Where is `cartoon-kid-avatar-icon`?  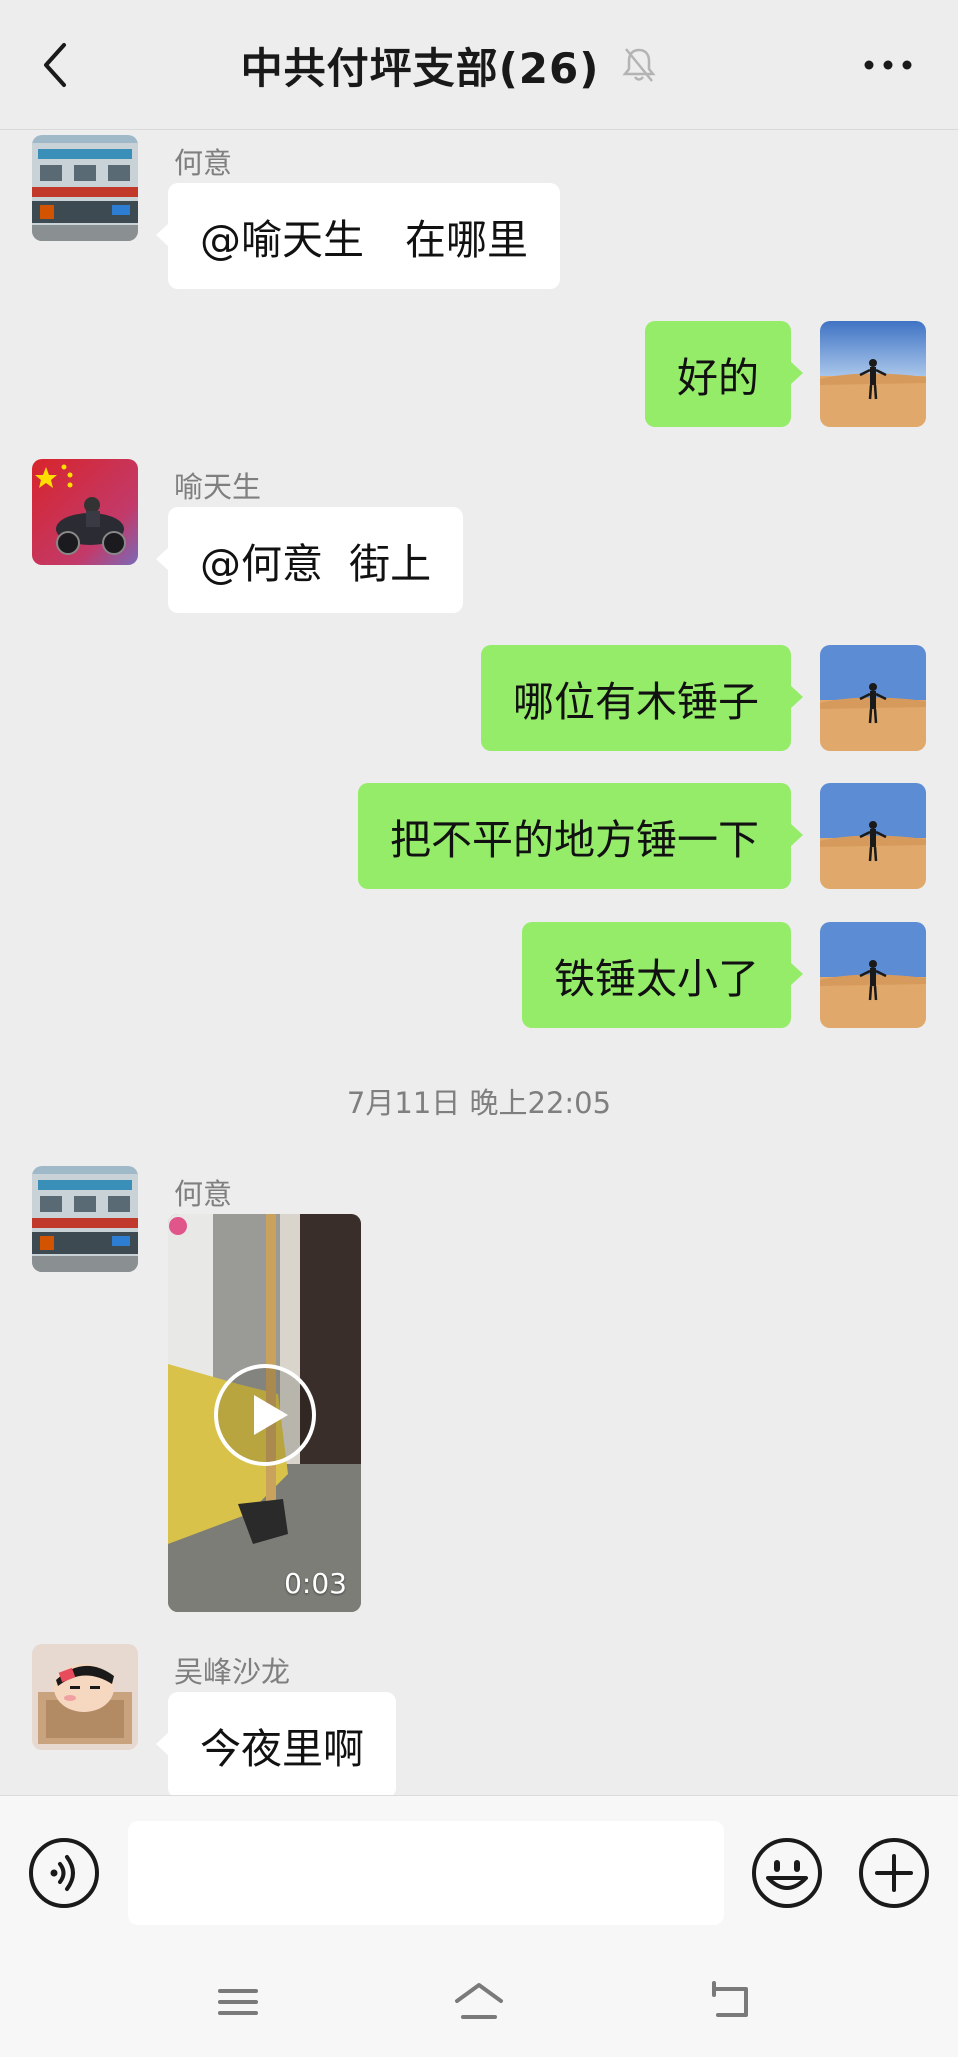 cartoon-kid-avatar-icon is located at coordinates (85, 1697).